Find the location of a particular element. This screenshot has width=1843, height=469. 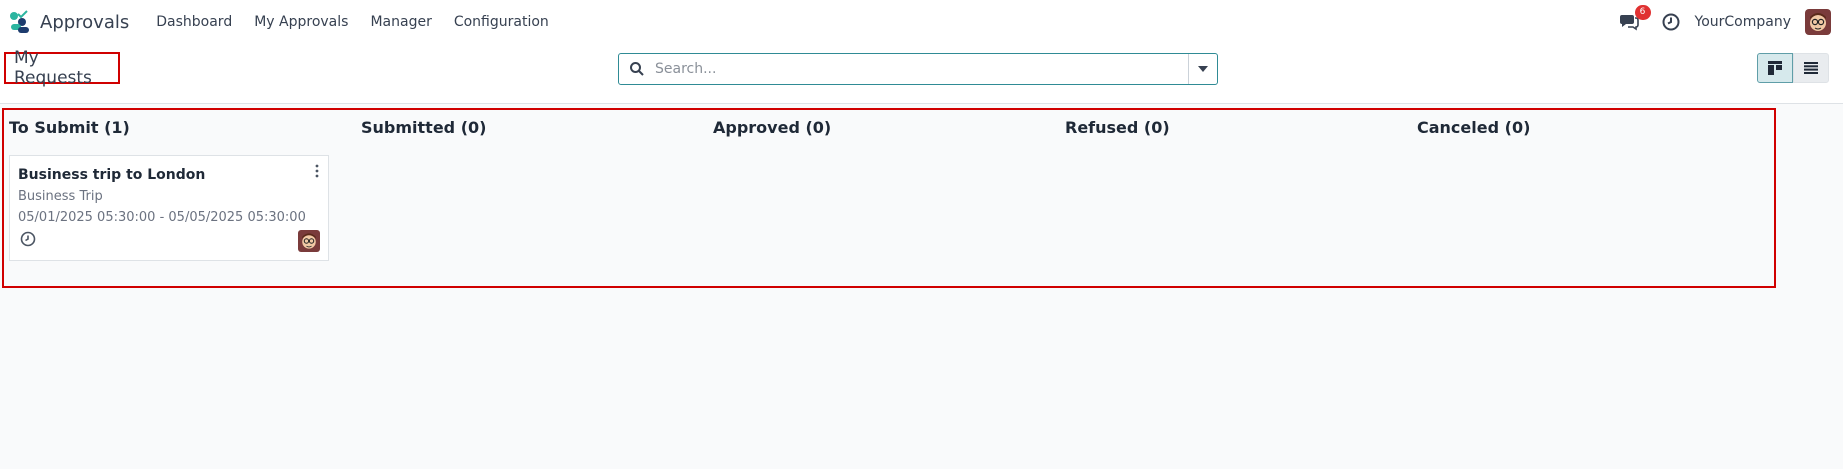

column-title: Canceled (0) is located at coordinates (1473, 127).